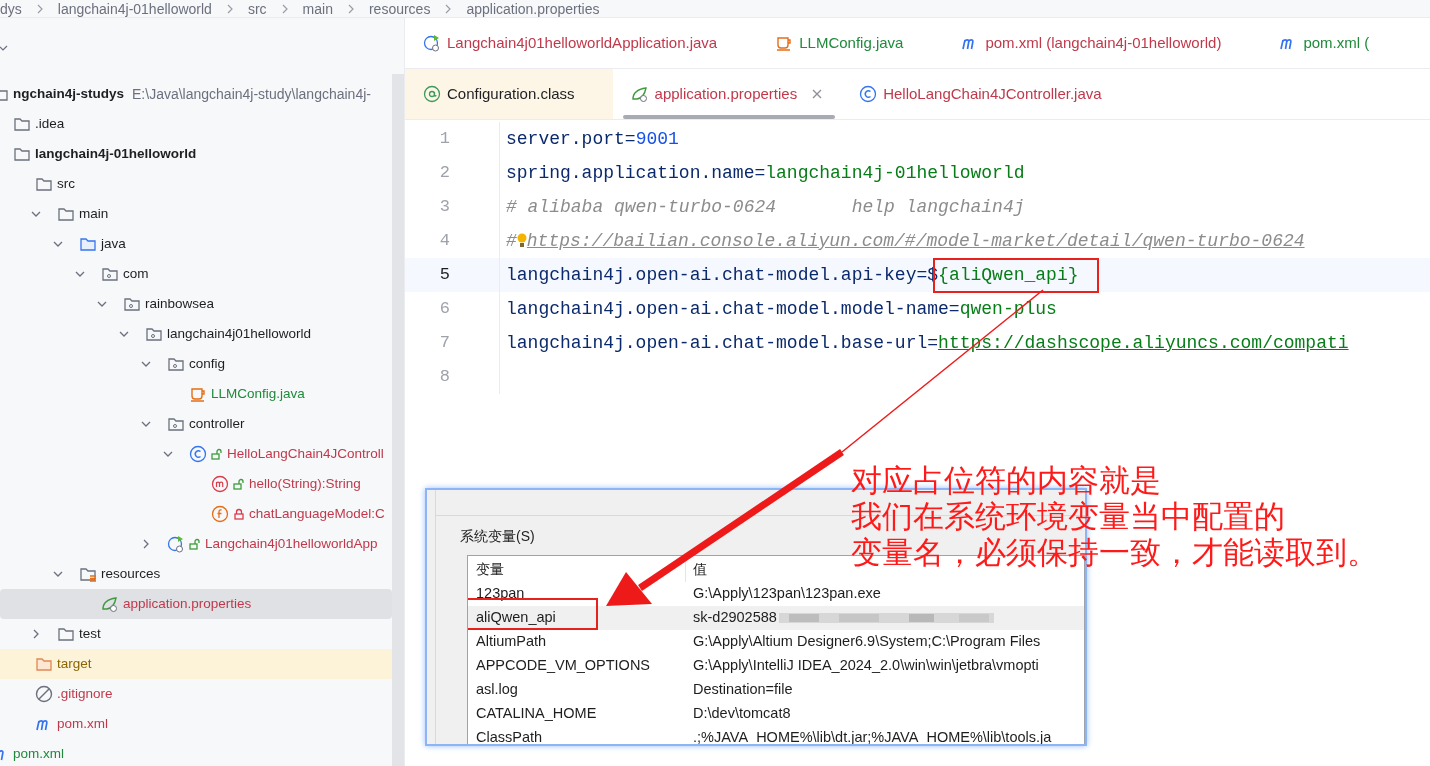 The width and height of the screenshot is (1430, 766). I want to click on tree-item-label: com, so click(136, 273).